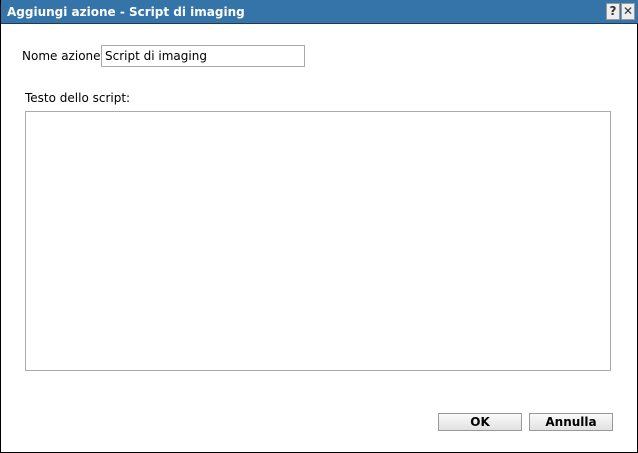 This screenshot has height=453, width=638. I want to click on dialog-title: Aggiungi azione - Script di imaging, so click(126, 12).